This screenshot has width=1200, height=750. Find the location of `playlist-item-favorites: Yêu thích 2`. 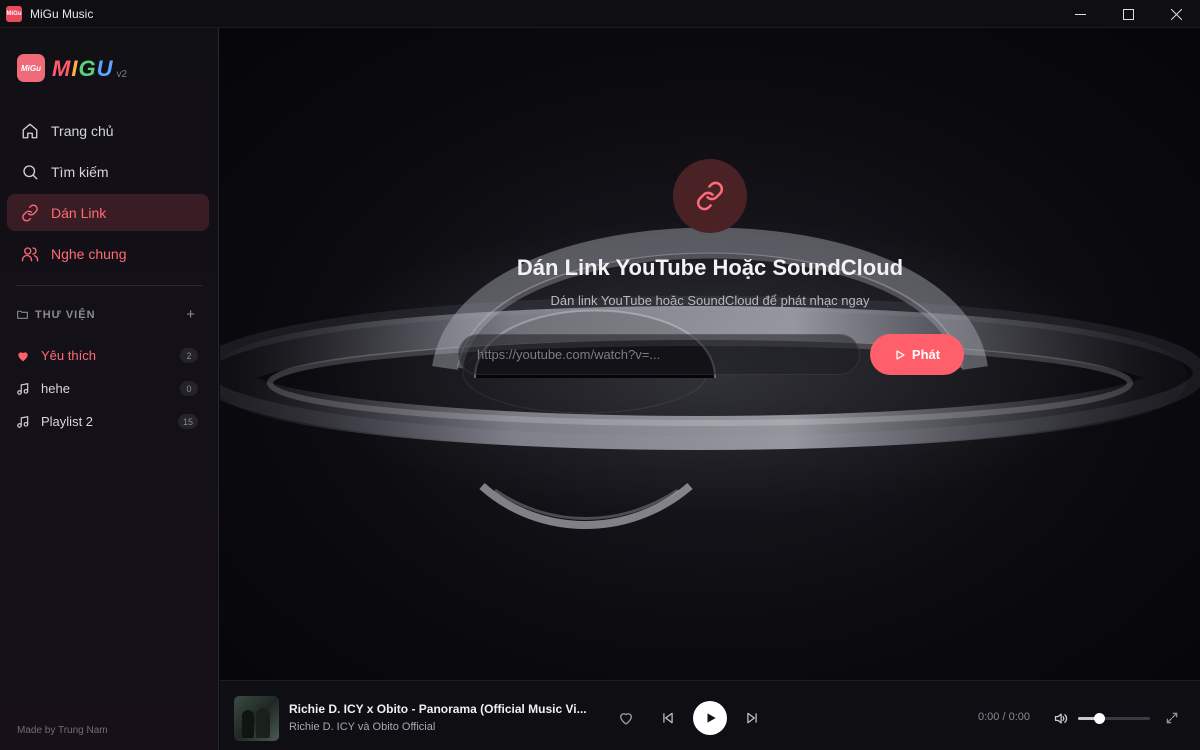

playlist-item-favorites: Yêu thích 2 is located at coordinates (108, 355).